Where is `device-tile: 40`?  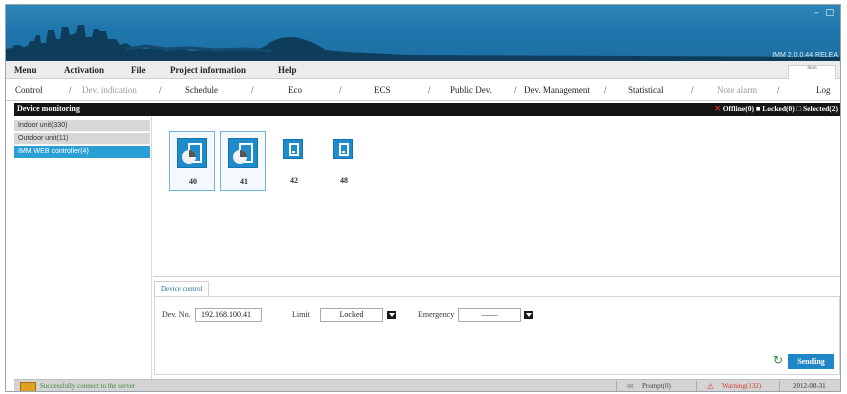 device-tile: 40 is located at coordinates (192, 161).